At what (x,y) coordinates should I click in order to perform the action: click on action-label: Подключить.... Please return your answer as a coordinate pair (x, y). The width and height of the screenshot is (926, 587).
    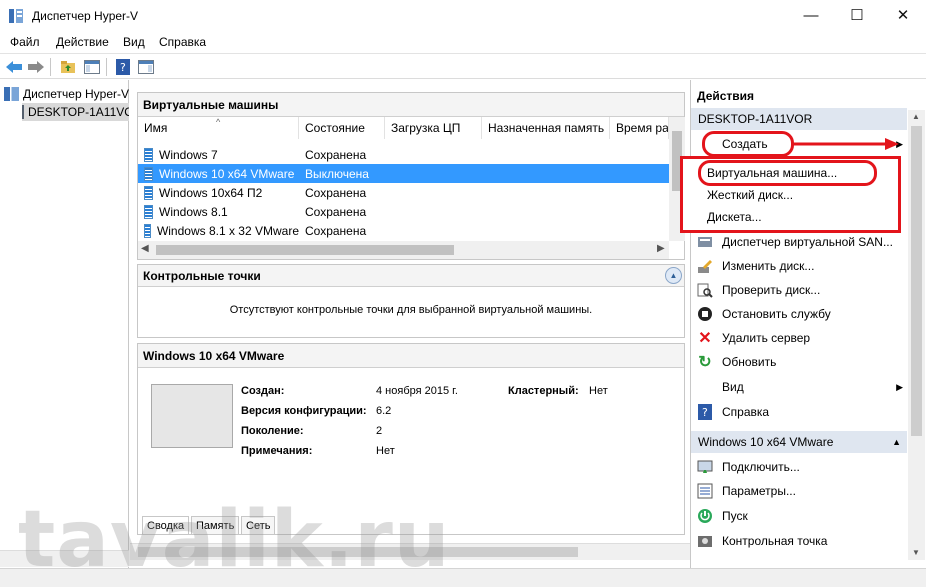
    Looking at the image, I should click on (761, 467).